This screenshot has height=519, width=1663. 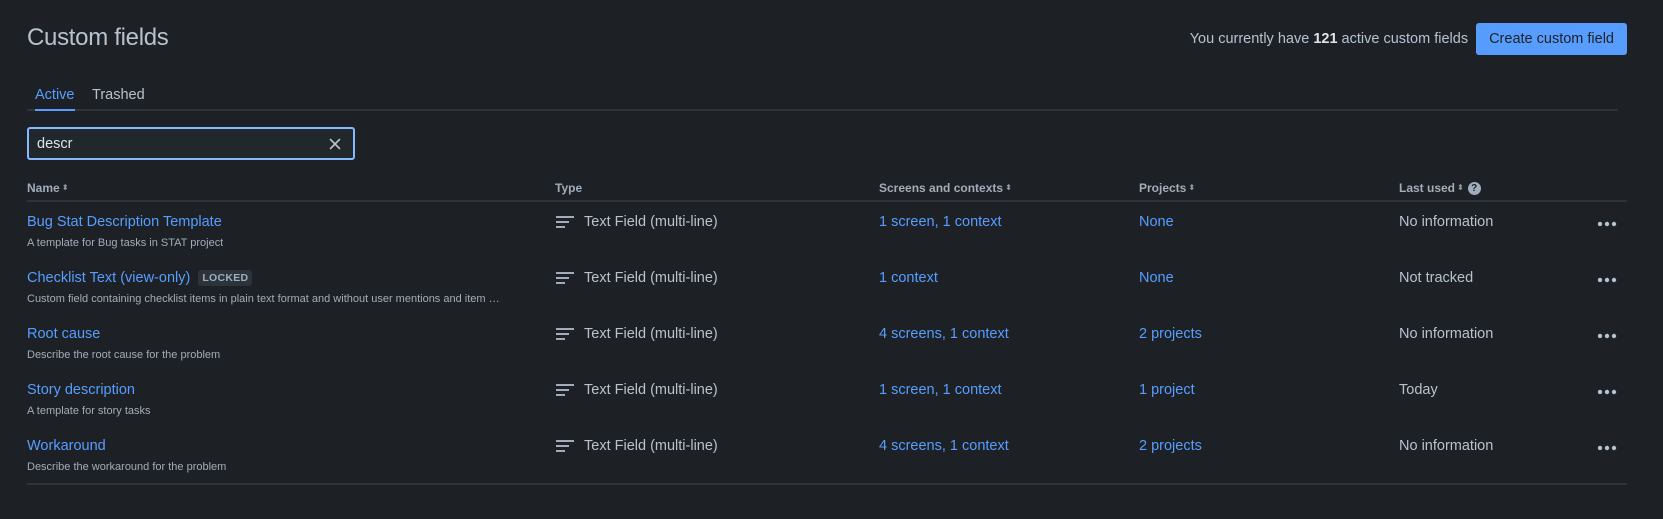 What do you see at coordinates (81, 390) in the screenshot?
I see `field-name-link: Story description` at bounding box center [81, 390].